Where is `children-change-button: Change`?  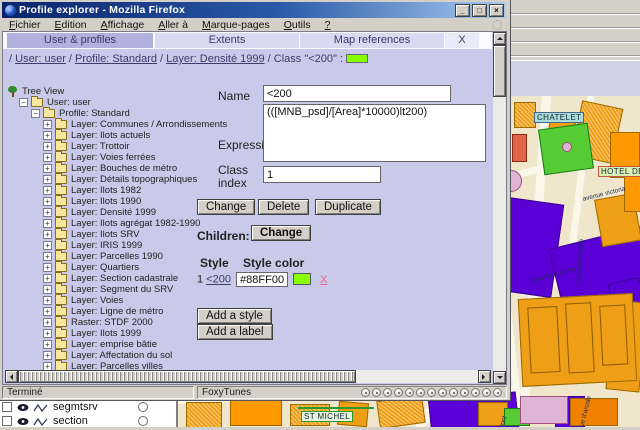 children-change-button: Change is located at coordinates (281, 233).